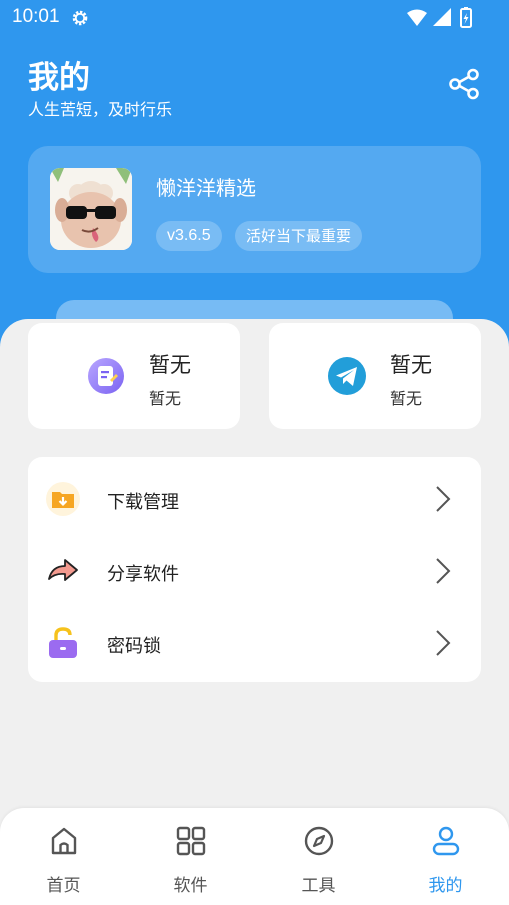  I want to click on home-icon, so click(64, 841).